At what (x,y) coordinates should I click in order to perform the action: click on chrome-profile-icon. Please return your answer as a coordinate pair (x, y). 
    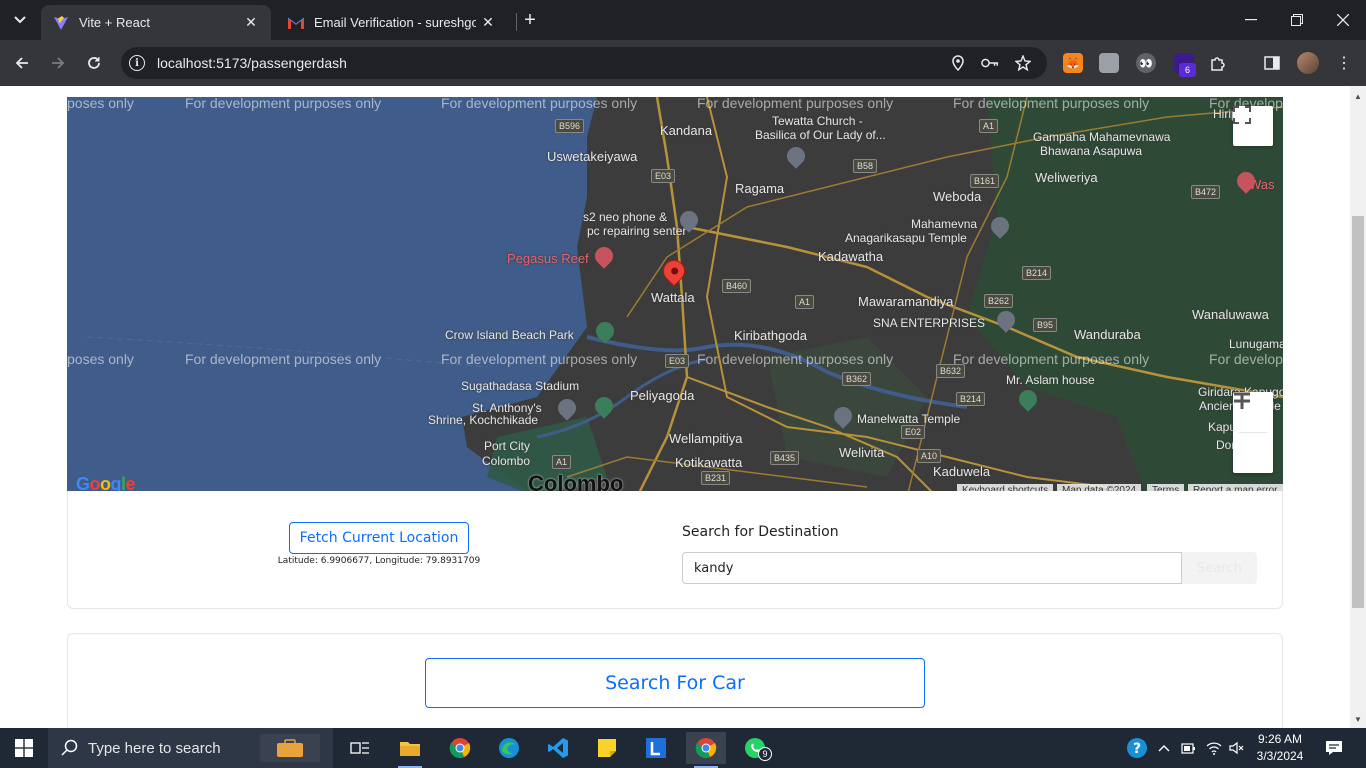
    Looking at the image, I should click on (706, 750).